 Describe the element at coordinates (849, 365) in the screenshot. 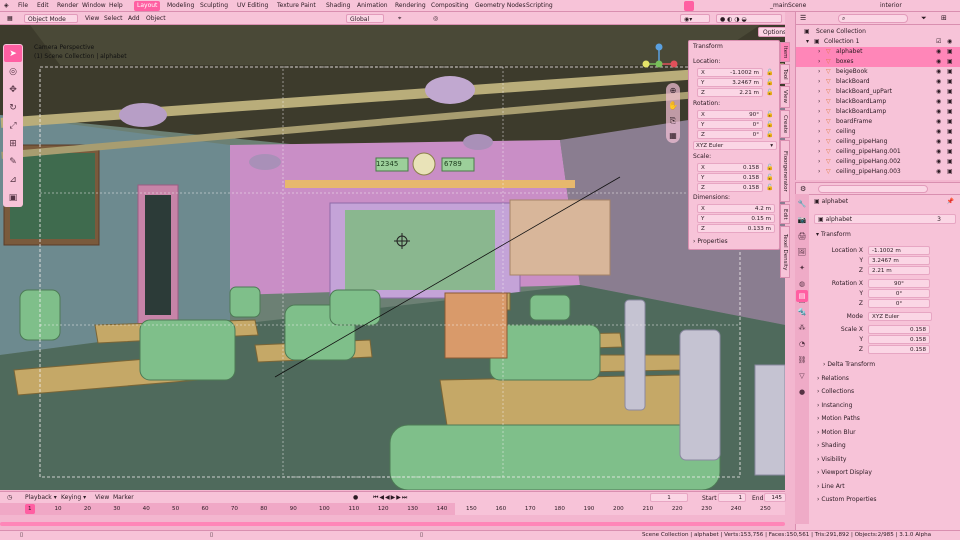

I see `properties-section-delta-transform: › Delta Transform` at that location.